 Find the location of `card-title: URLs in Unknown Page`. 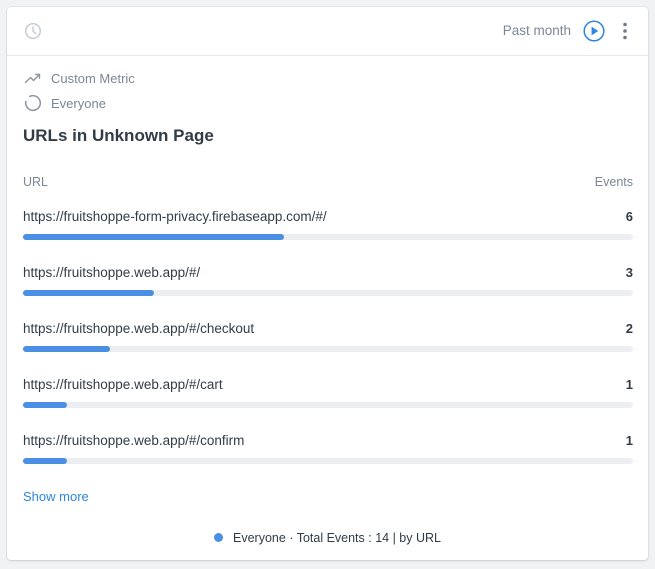

card-title: URLs in Unknown Page is located at coordinates (118, 135).